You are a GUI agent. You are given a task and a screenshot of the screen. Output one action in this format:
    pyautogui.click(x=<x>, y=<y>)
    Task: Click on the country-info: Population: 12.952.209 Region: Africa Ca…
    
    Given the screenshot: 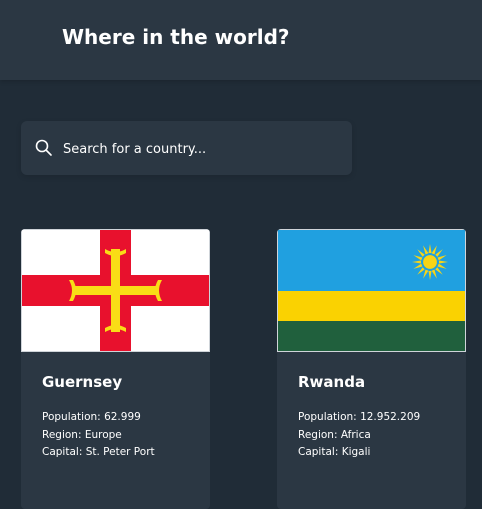 What is the action you would take?
    pyautogui.click(x=359, y=435)
    